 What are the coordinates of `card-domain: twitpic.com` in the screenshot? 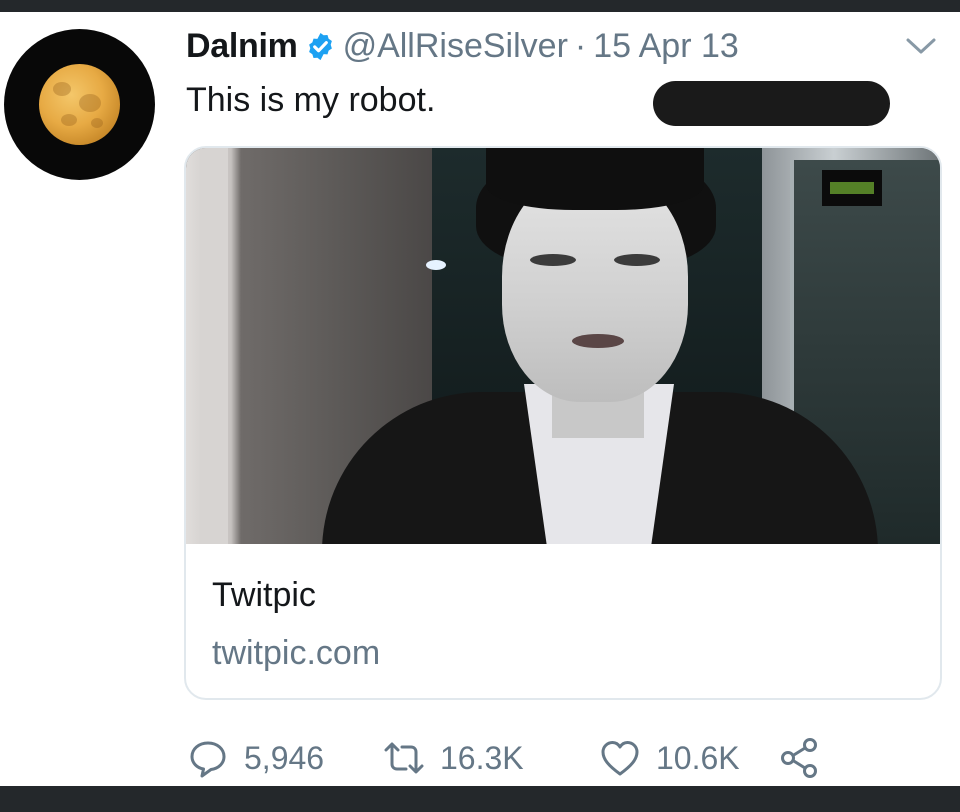 It's located at (296, 653).